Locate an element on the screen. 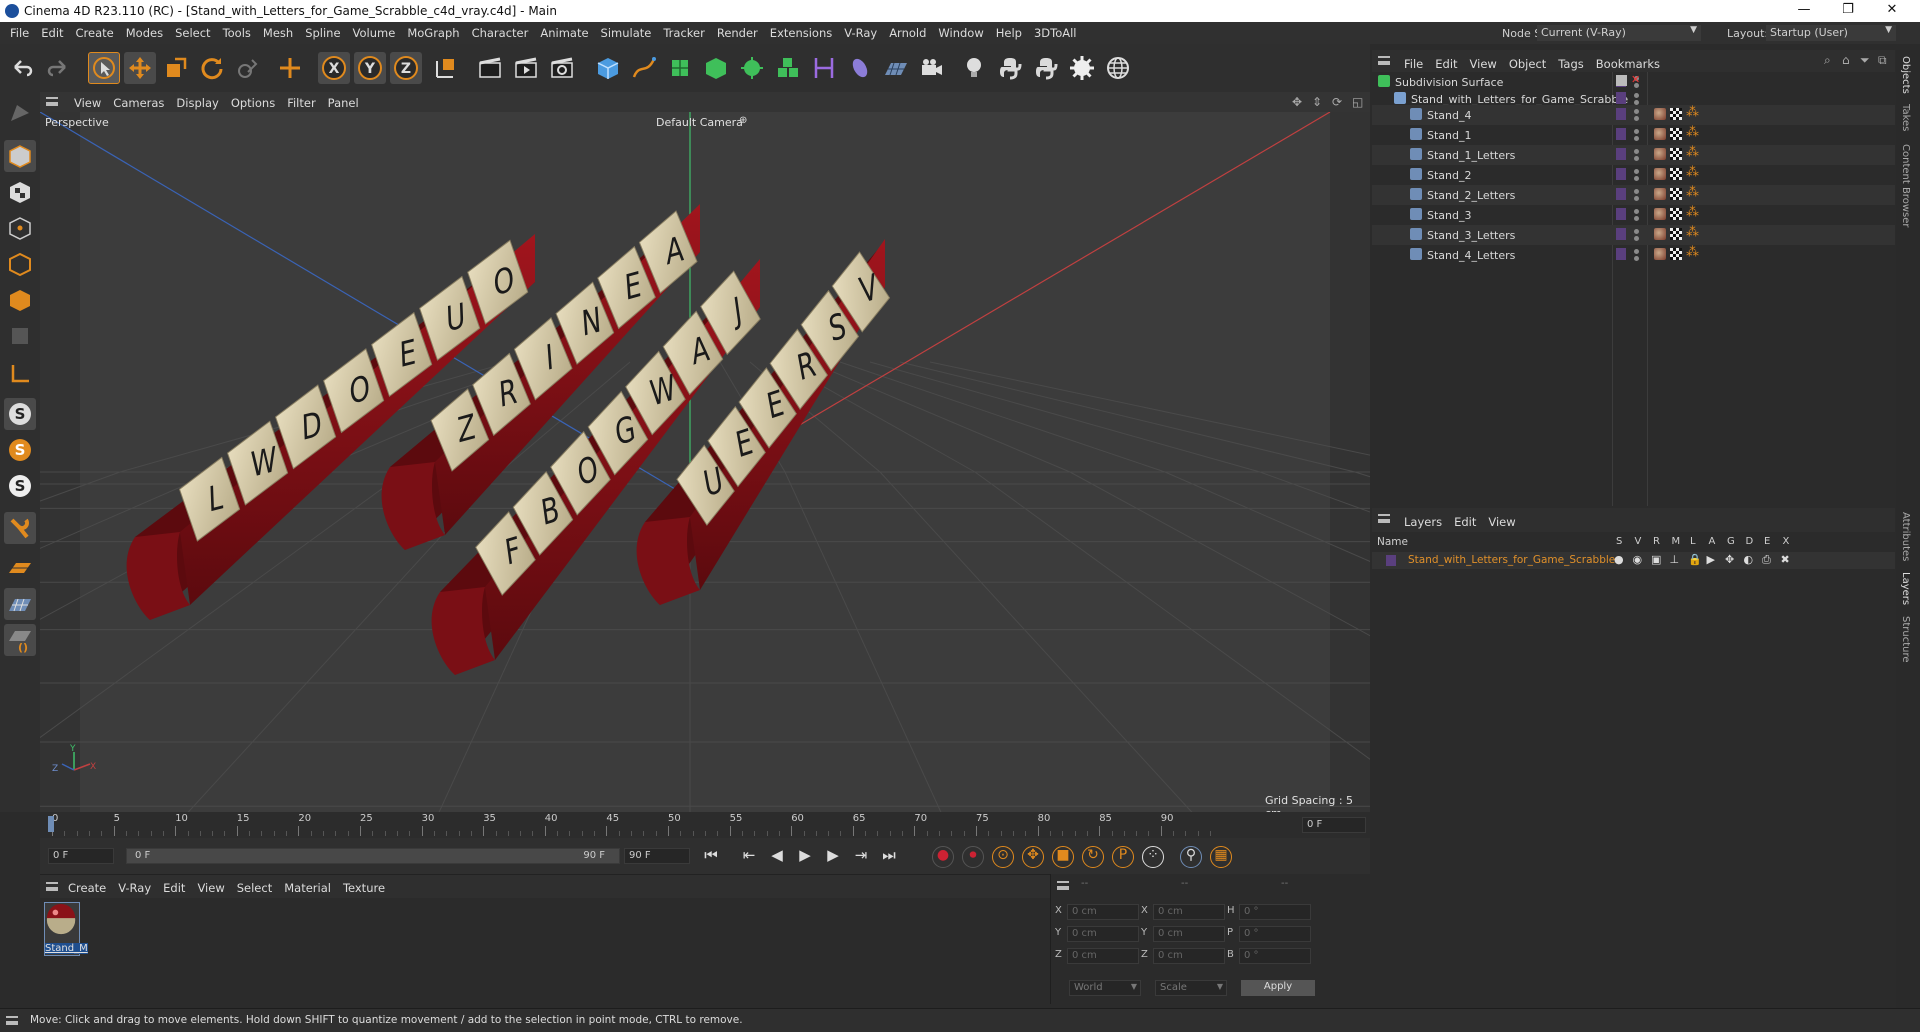 The height and width of the screenshot is (1032, 1920). viewport-menu-panel: Panel is located at coordinates (343, 103).